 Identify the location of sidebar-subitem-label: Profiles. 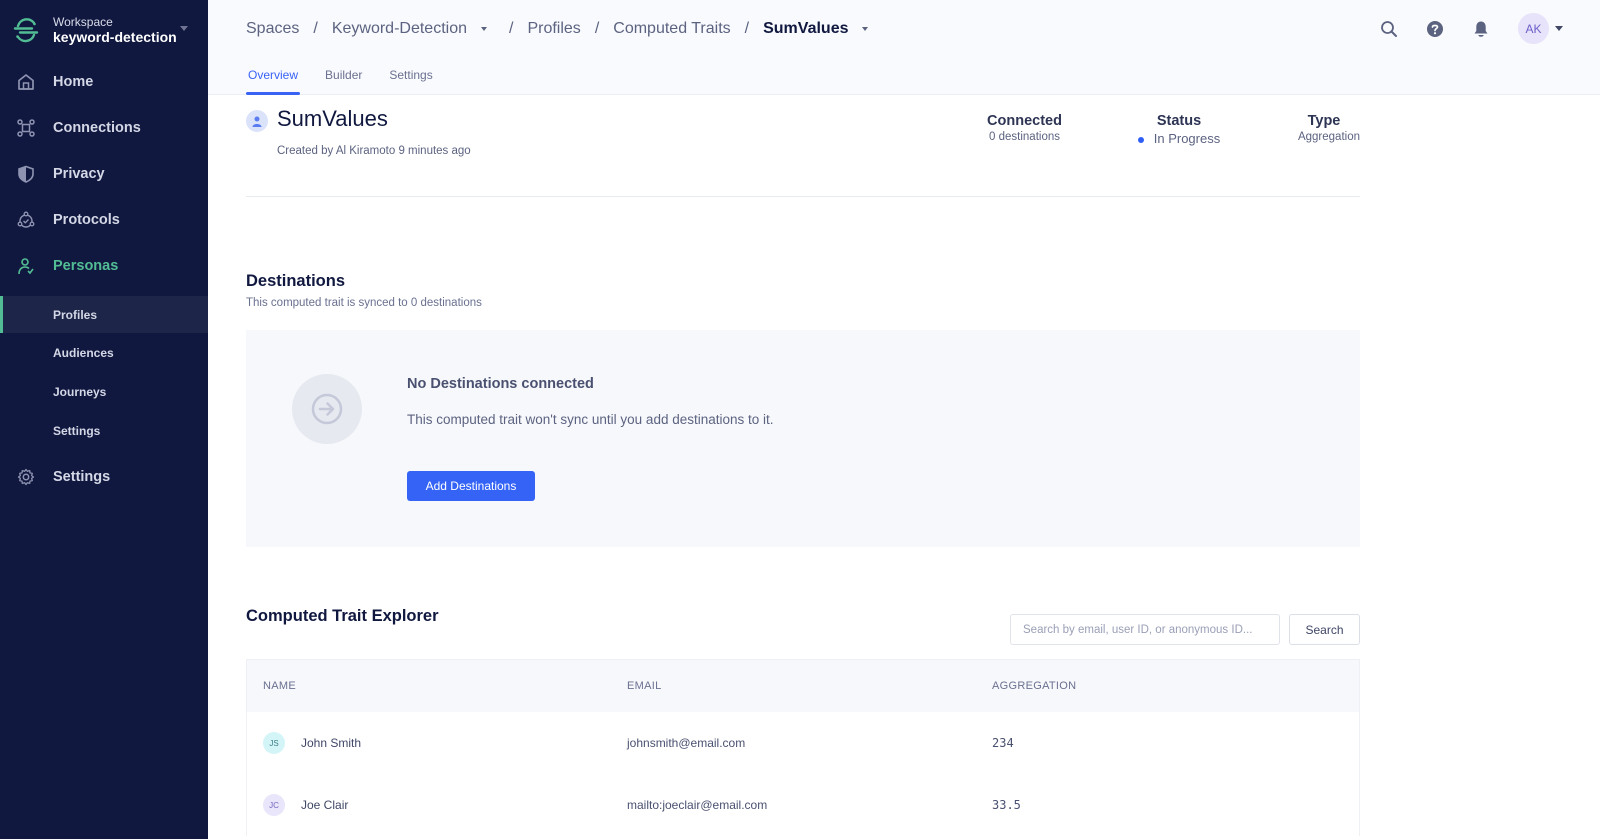
(75, 314).